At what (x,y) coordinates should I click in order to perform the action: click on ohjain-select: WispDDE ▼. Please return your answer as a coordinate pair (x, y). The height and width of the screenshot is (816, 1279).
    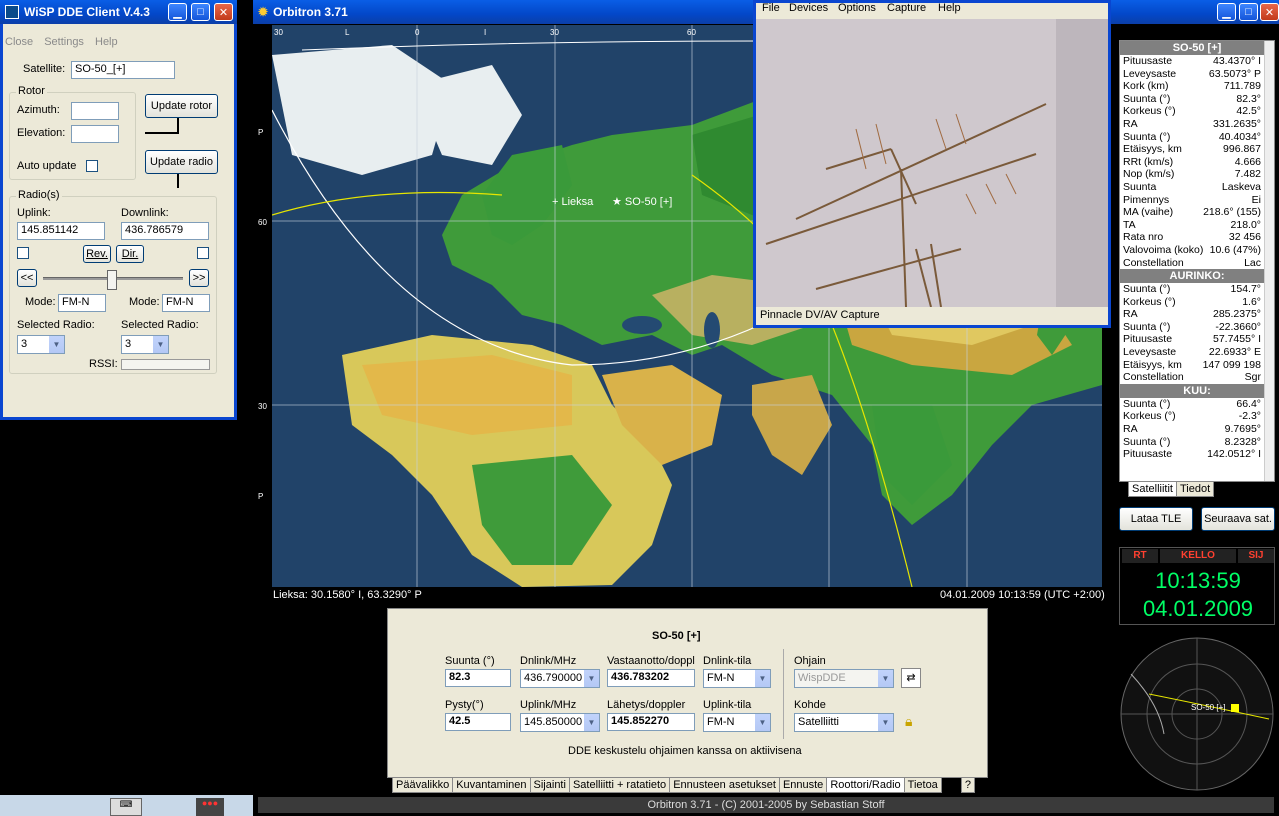
    Looking at the image, I should click on (844, 678).